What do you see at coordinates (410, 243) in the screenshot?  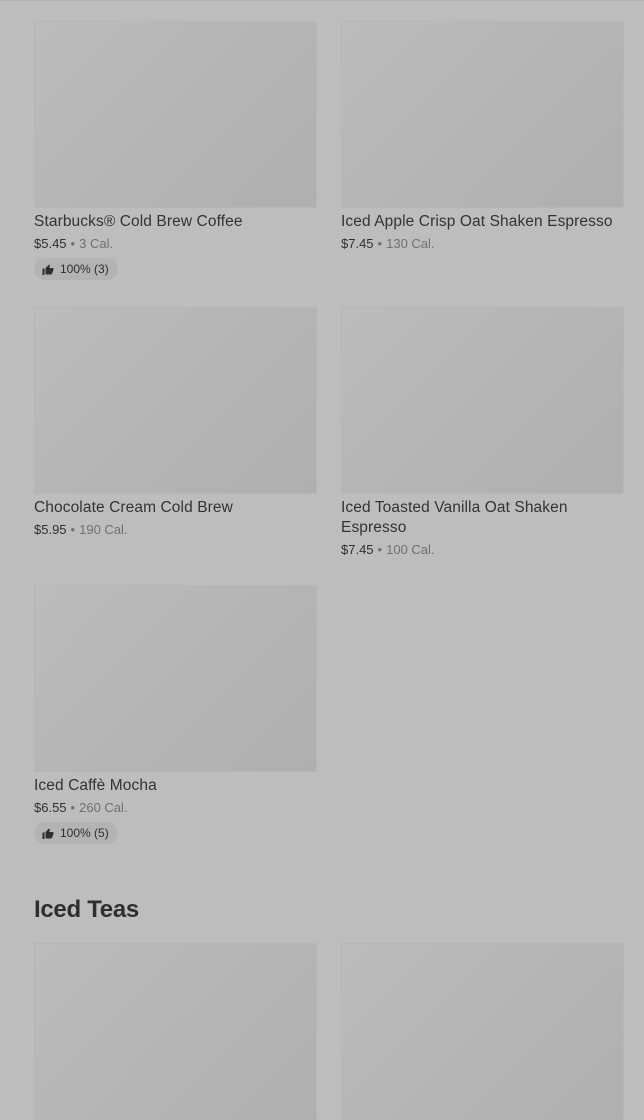 I see `product-calories: 130 Cal.` at bounding box center [410, 243].